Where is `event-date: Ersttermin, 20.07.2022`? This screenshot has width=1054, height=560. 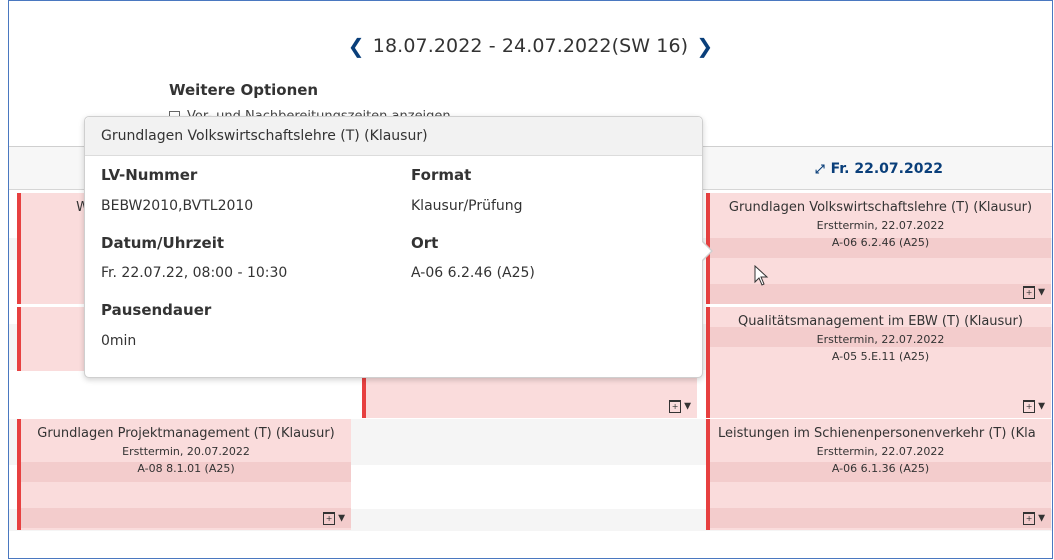
event-date: Ersttermin, 20.07.2022 is located at coordinates (186, 451).